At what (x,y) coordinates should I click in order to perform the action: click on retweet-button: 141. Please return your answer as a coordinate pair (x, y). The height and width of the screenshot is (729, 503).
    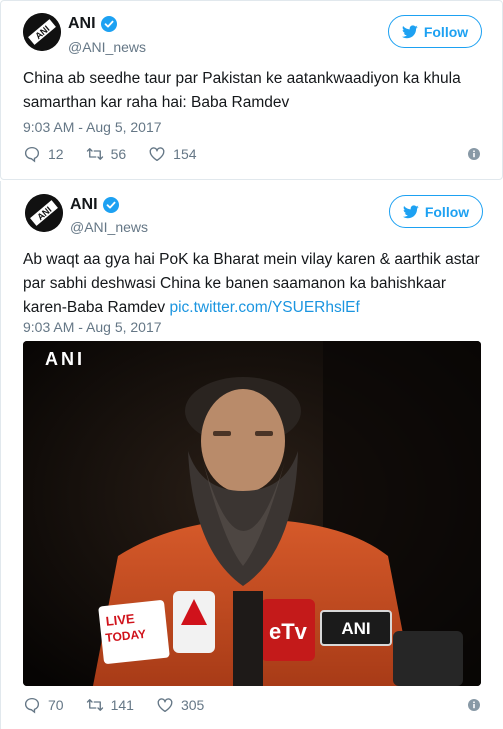
    Looking at the image, I should click on (110, 705).